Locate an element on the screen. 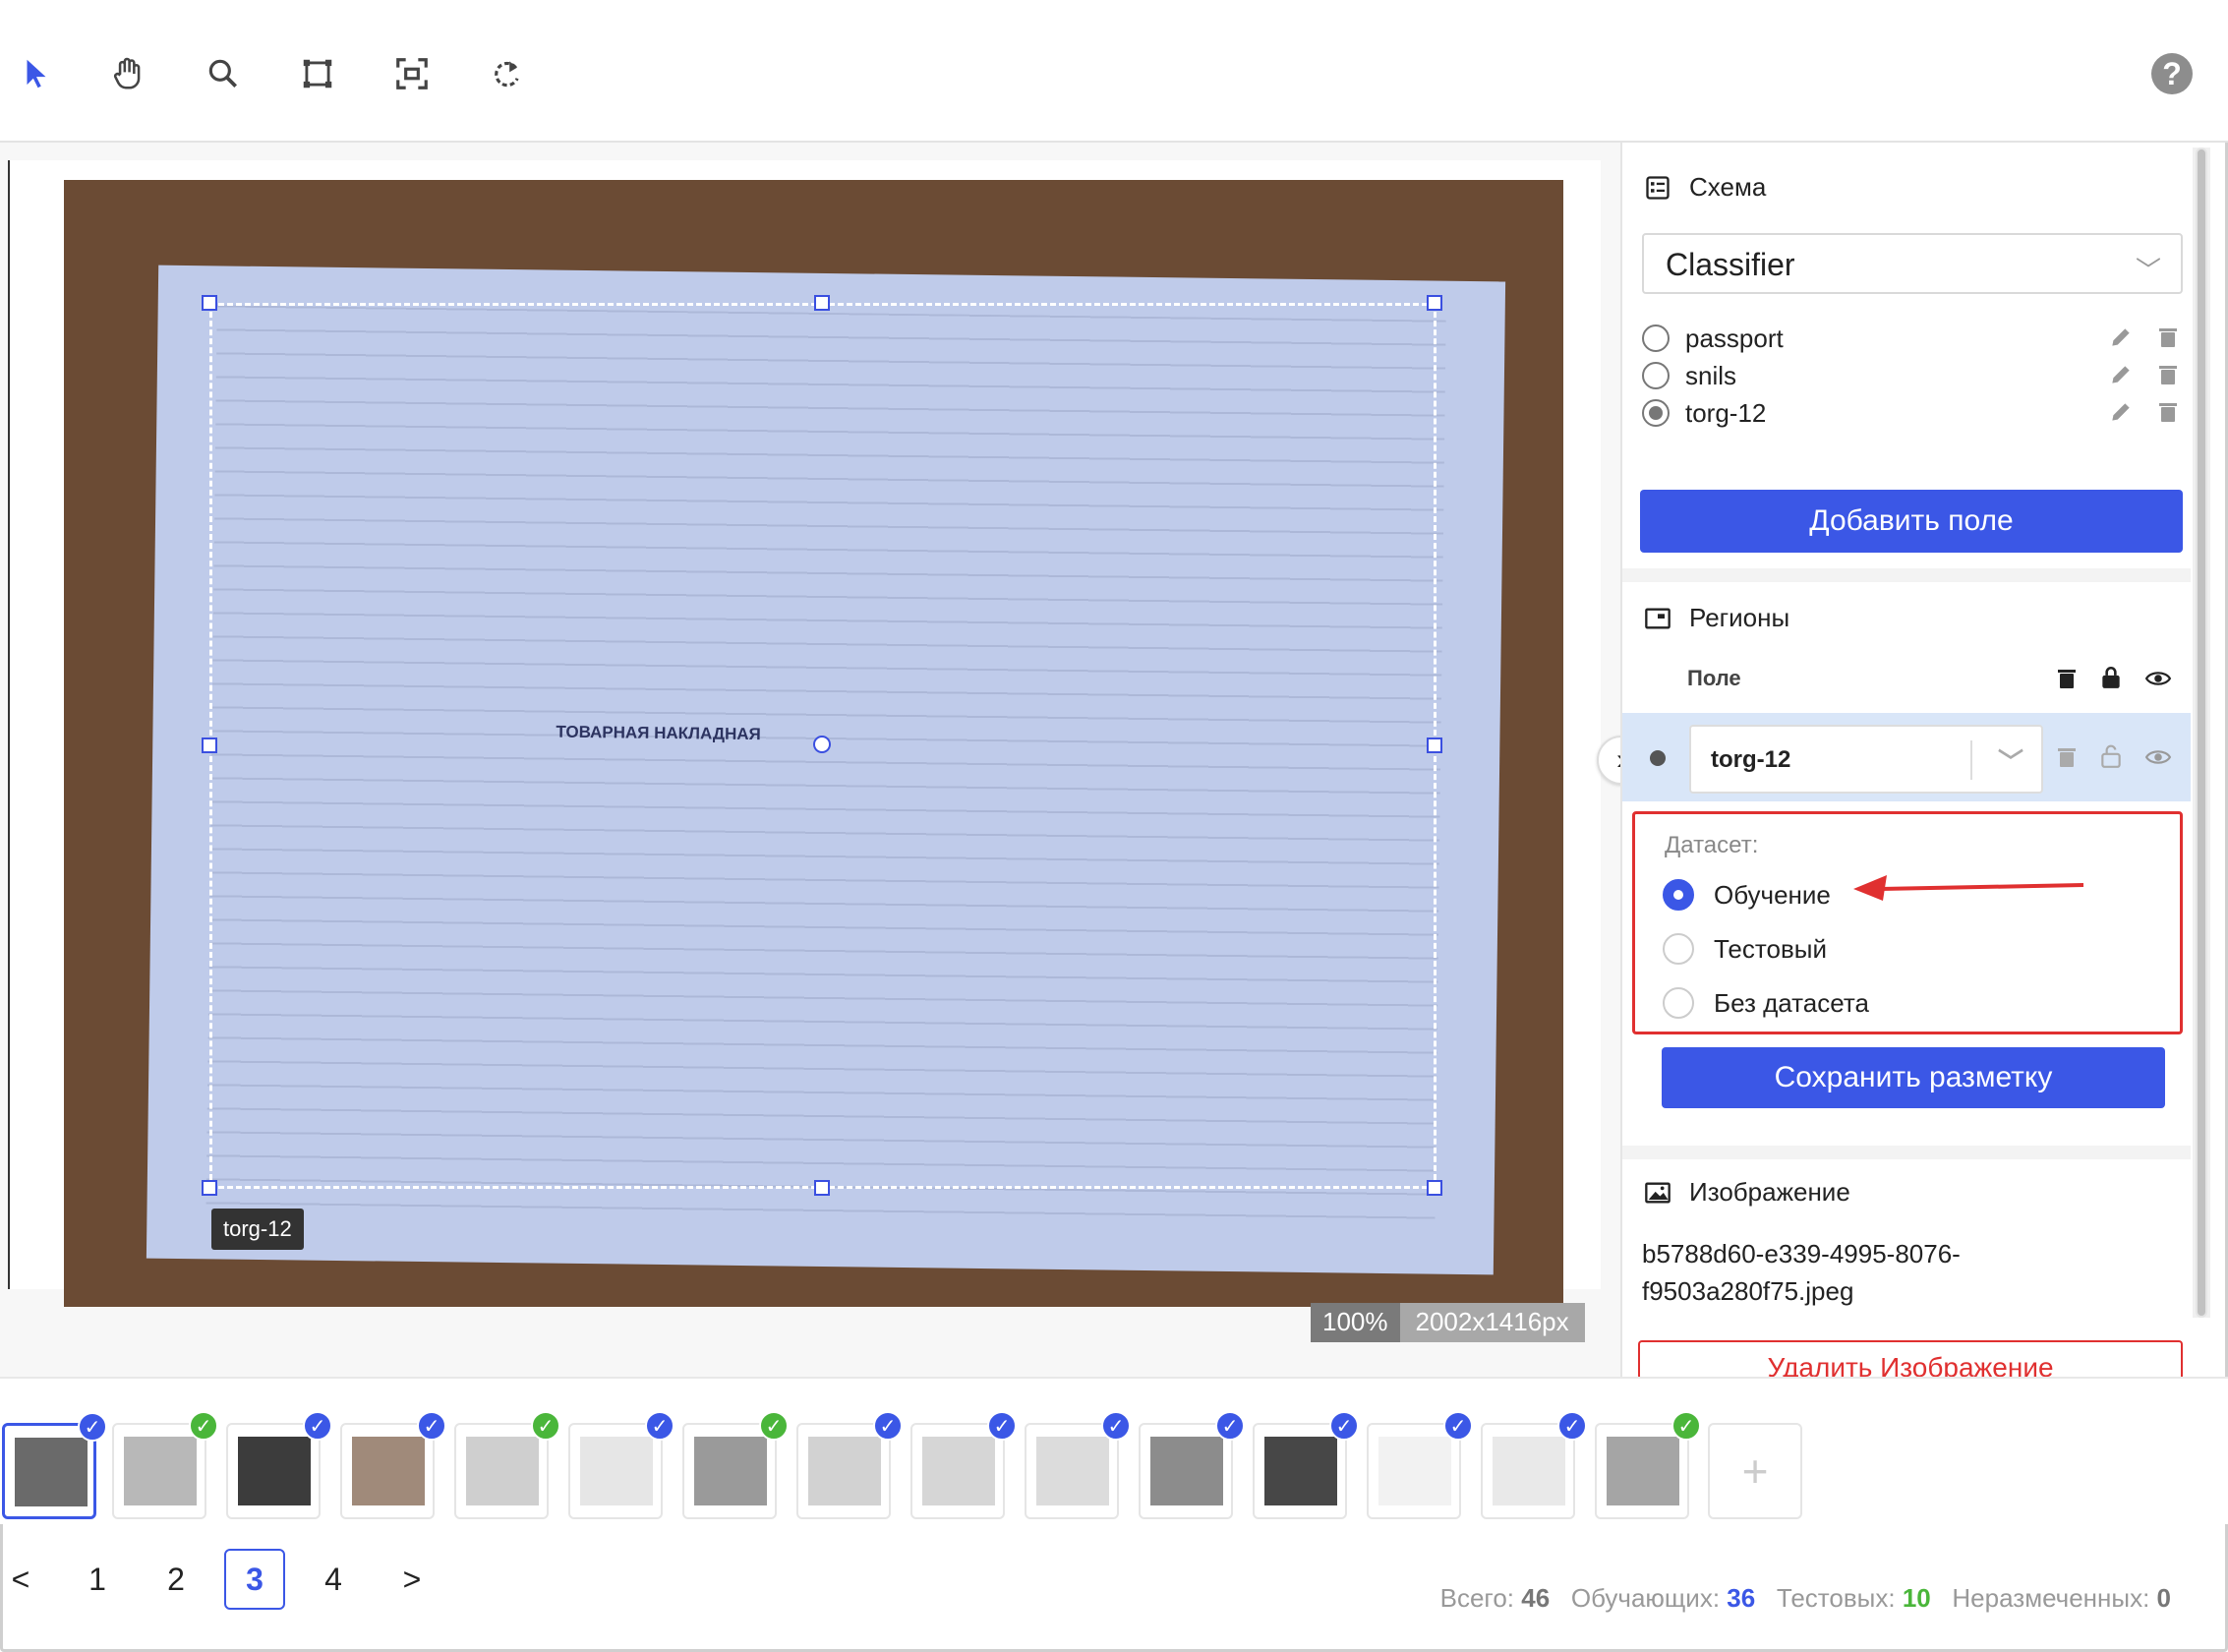 This screenshot has width=2228, height=1652. add-image-button: + is located at coordinates (1755, 1471).